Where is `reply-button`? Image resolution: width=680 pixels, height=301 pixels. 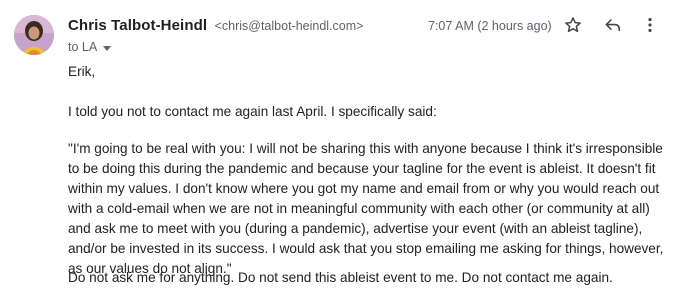
reply-button is located at coordinates (613, 25).